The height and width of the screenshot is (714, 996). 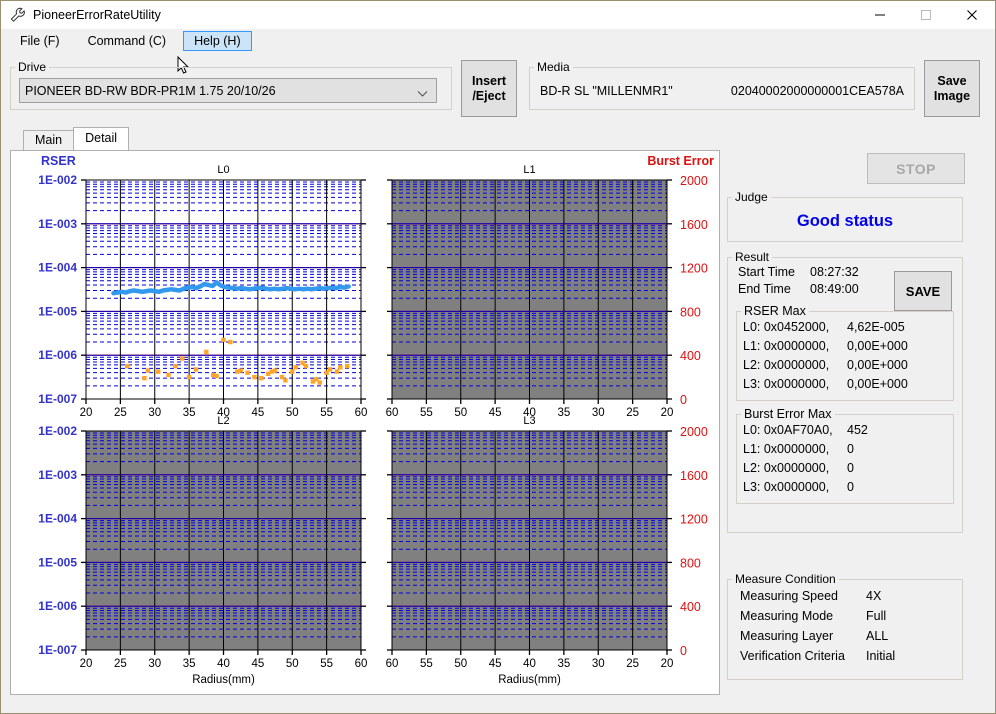 I want to click on measure-key: Verification Criteria, so click(x=792, y=656).